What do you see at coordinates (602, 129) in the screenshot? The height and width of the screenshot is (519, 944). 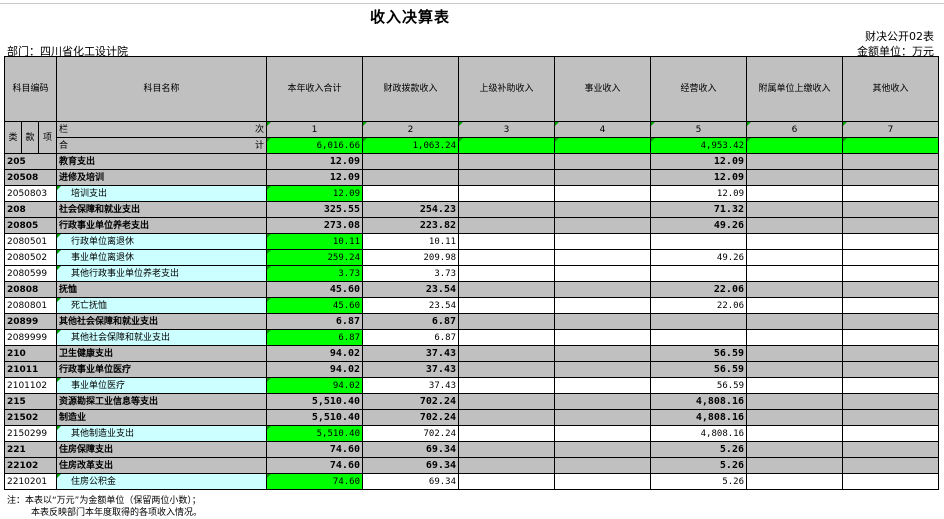 I see `colnum-4: 4` at bounding box center [602, 129].